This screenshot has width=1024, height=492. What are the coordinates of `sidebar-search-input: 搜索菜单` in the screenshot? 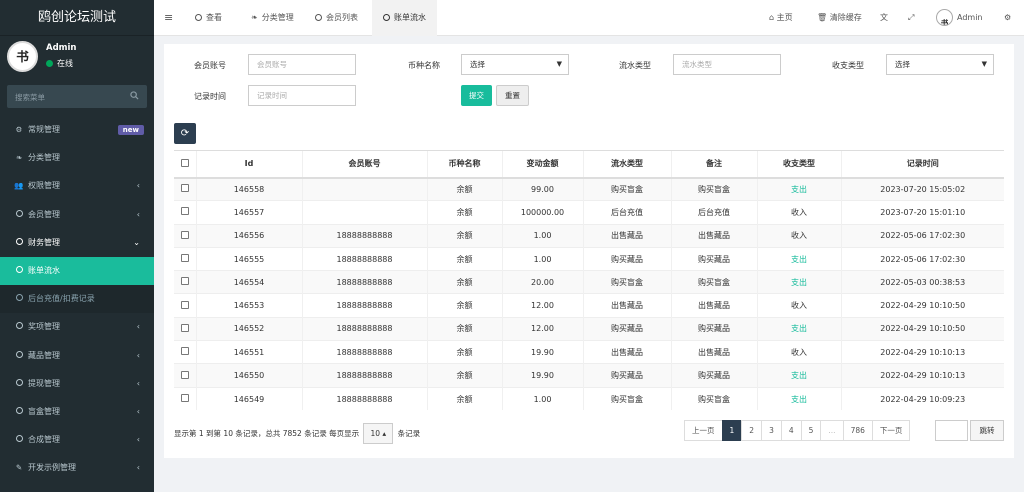 It's located at (77, 96).